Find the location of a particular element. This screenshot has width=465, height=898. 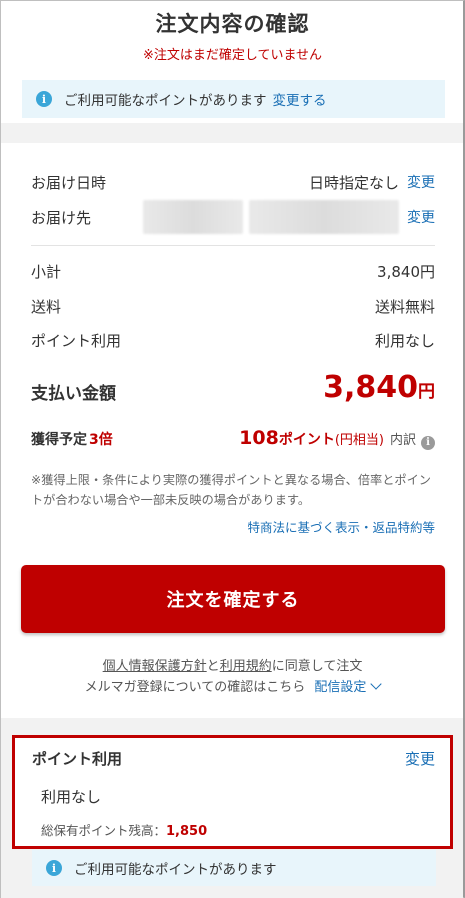

delivery-settings-label: 配信設定 is located at coordinates (340, 687).